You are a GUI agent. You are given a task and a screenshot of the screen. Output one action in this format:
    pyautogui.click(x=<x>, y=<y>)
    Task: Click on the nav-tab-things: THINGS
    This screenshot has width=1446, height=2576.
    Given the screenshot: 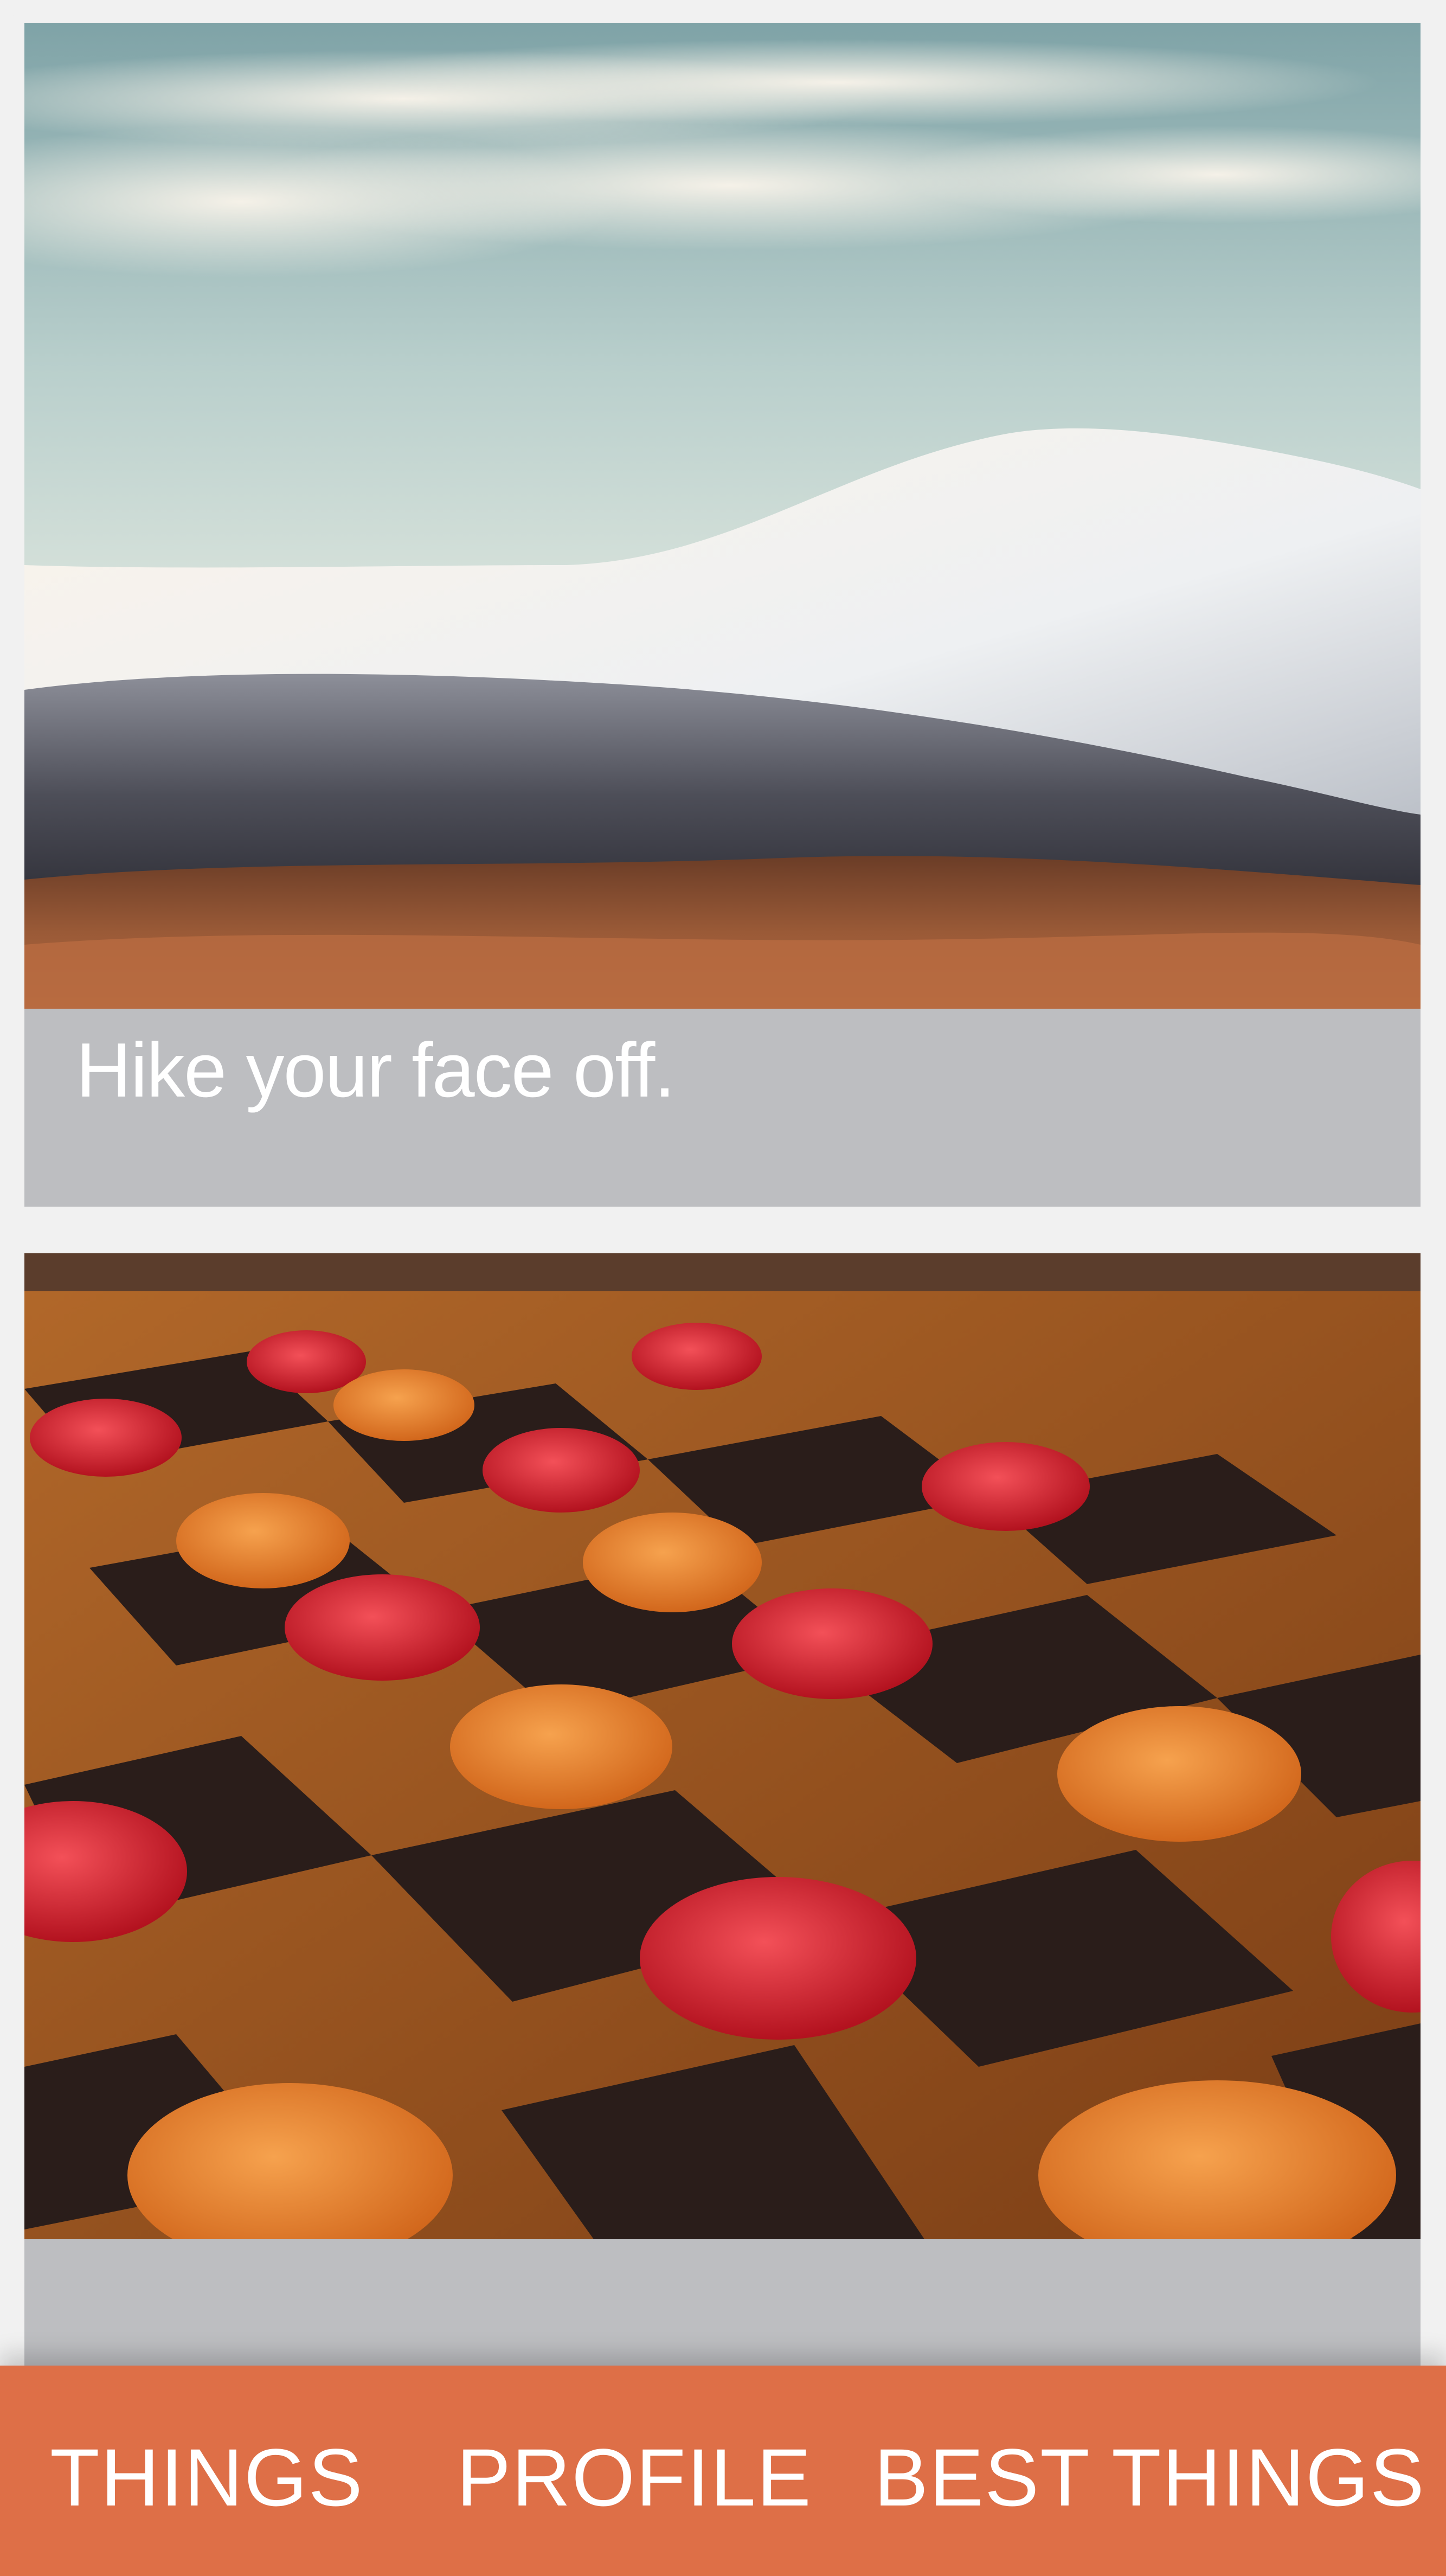 What is the action you would take?
    pyautogui.click(x=207, y=2477)
    